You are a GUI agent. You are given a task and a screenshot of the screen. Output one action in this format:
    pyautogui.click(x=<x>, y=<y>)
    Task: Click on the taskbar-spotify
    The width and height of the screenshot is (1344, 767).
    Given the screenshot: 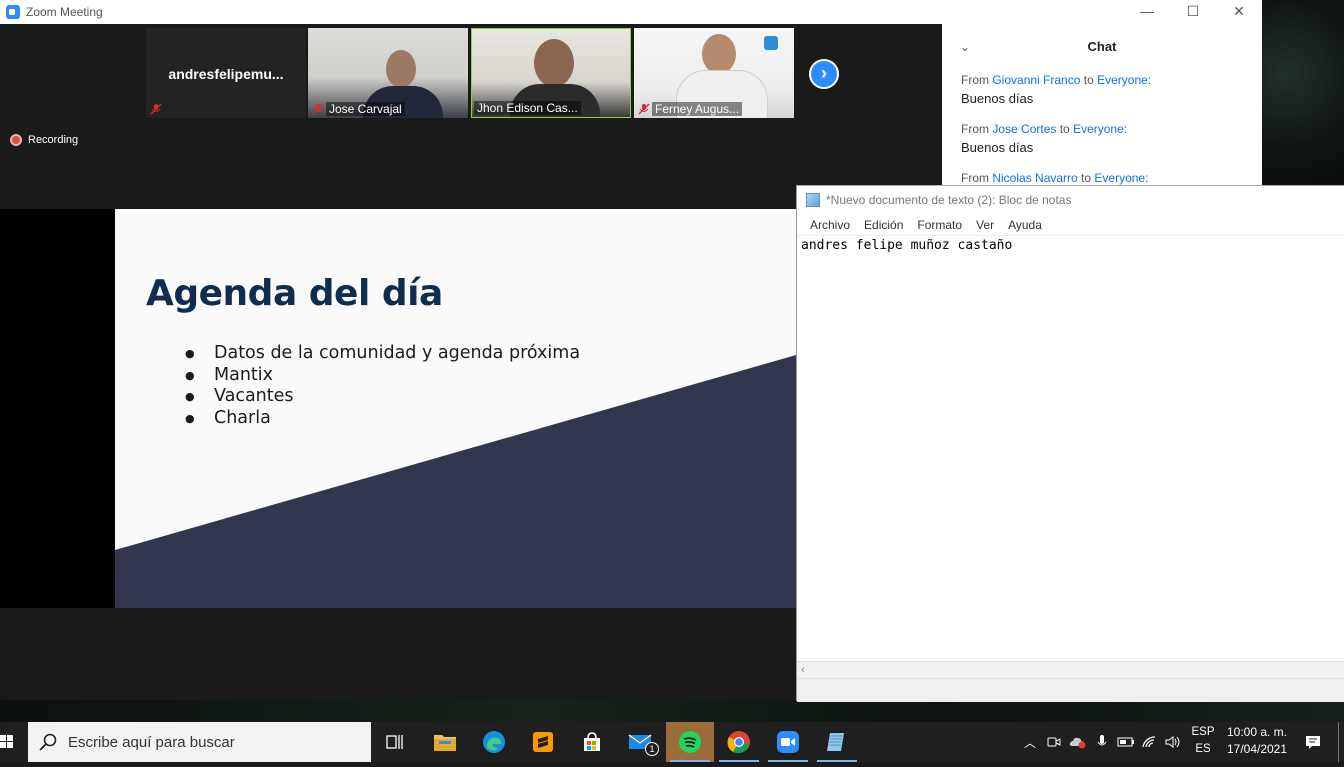 What is the action you would take?
    pyautogui.click(x=690, y=742)
    